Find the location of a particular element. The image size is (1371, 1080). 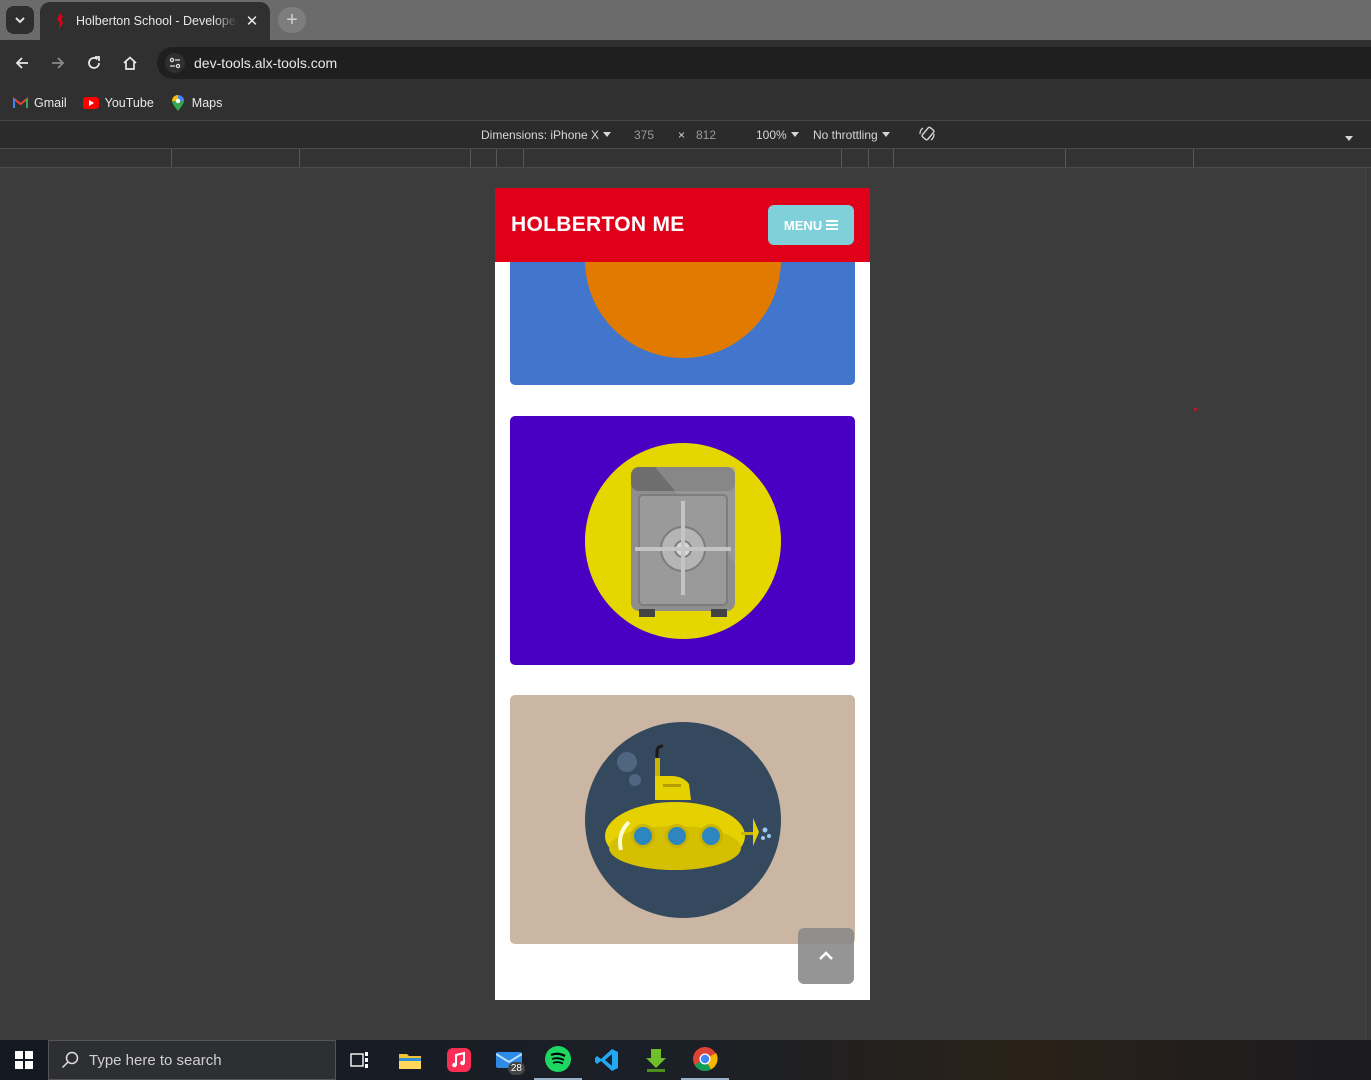

more-options-button is located at coordinates (1347, 139).